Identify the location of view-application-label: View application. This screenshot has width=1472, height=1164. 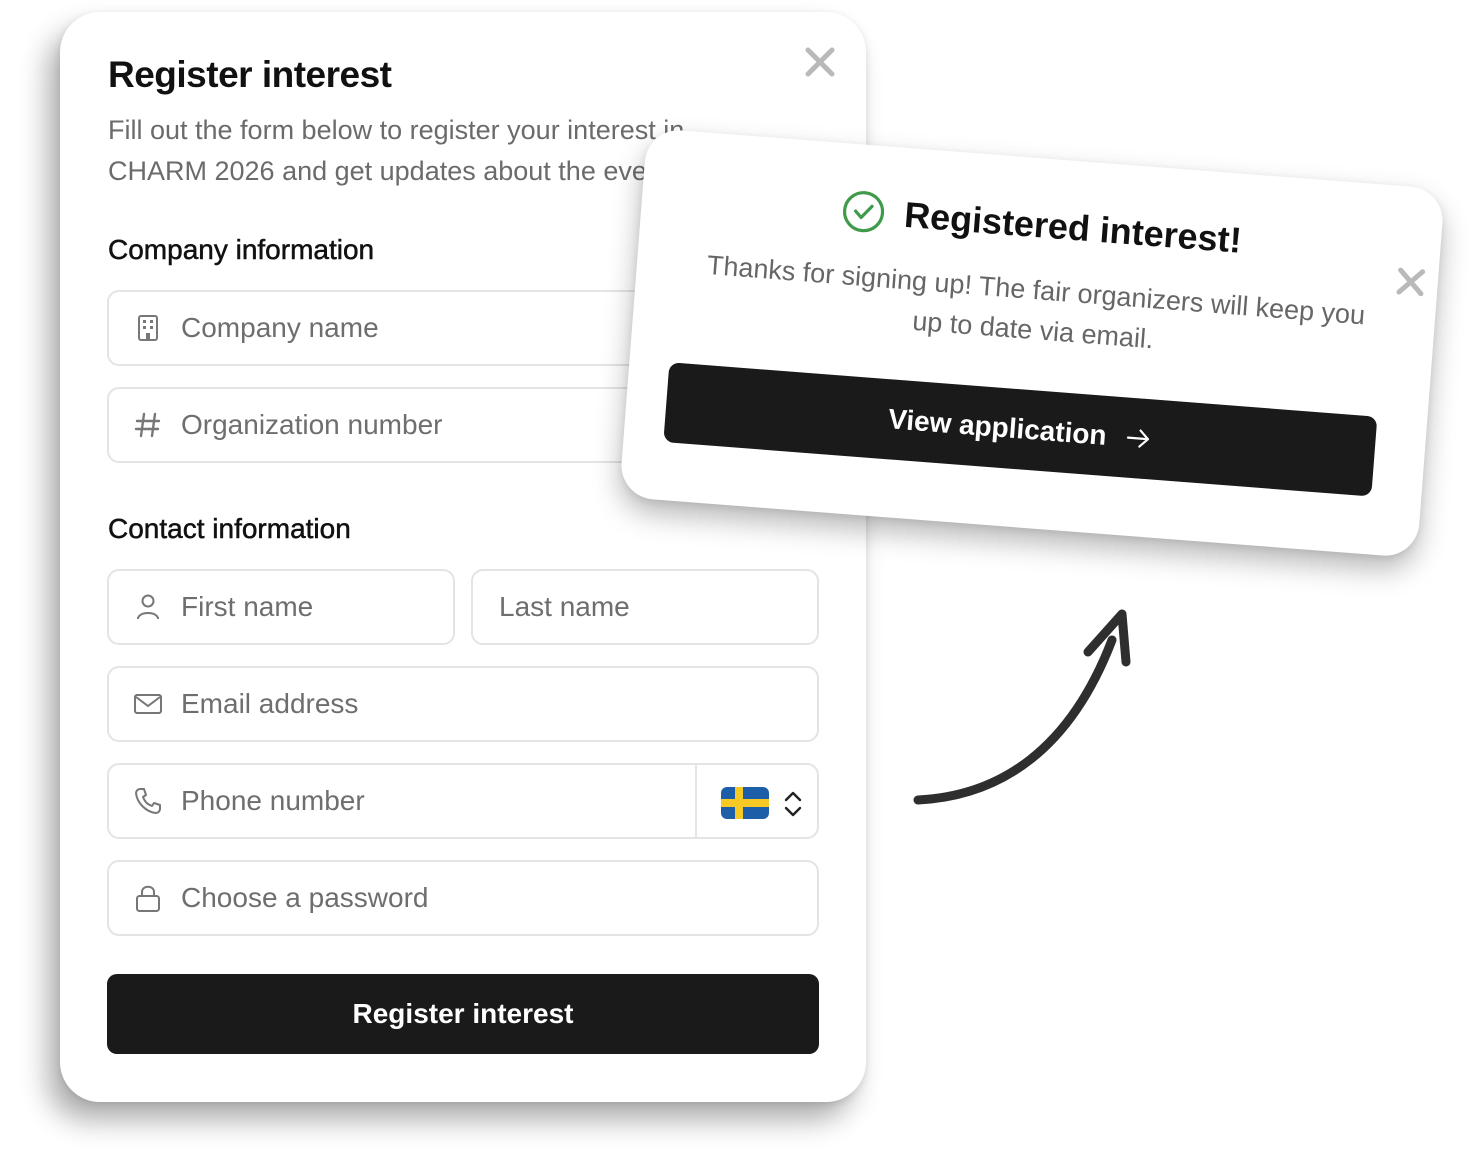
(997, 427).